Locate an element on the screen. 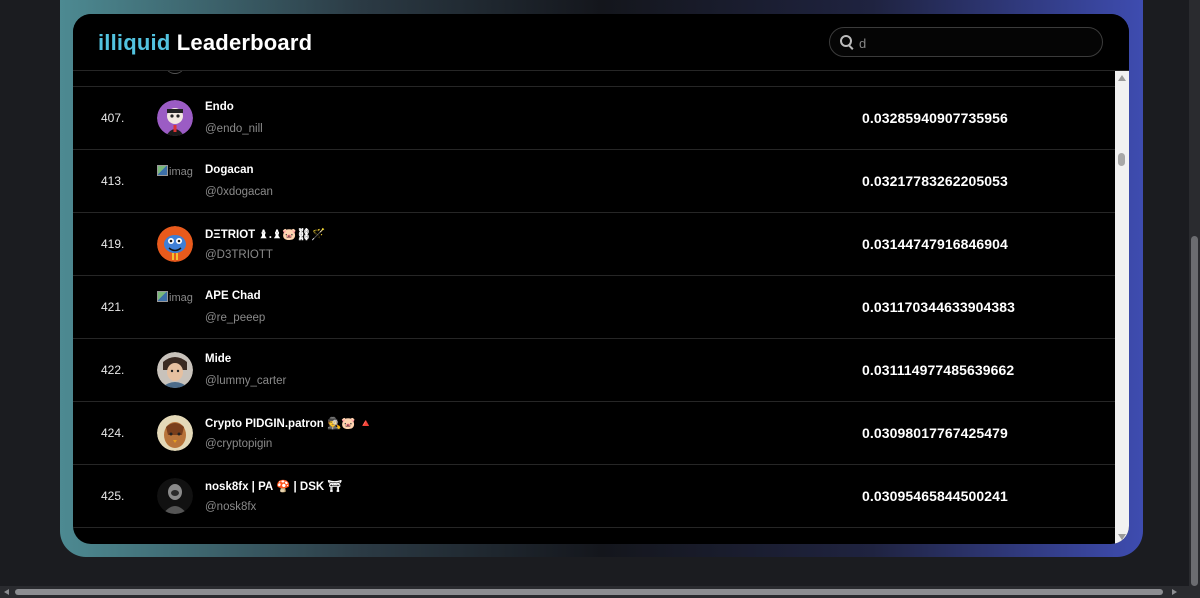 The image size is (1200, 598). search-input is located at coordinates (977, 43).